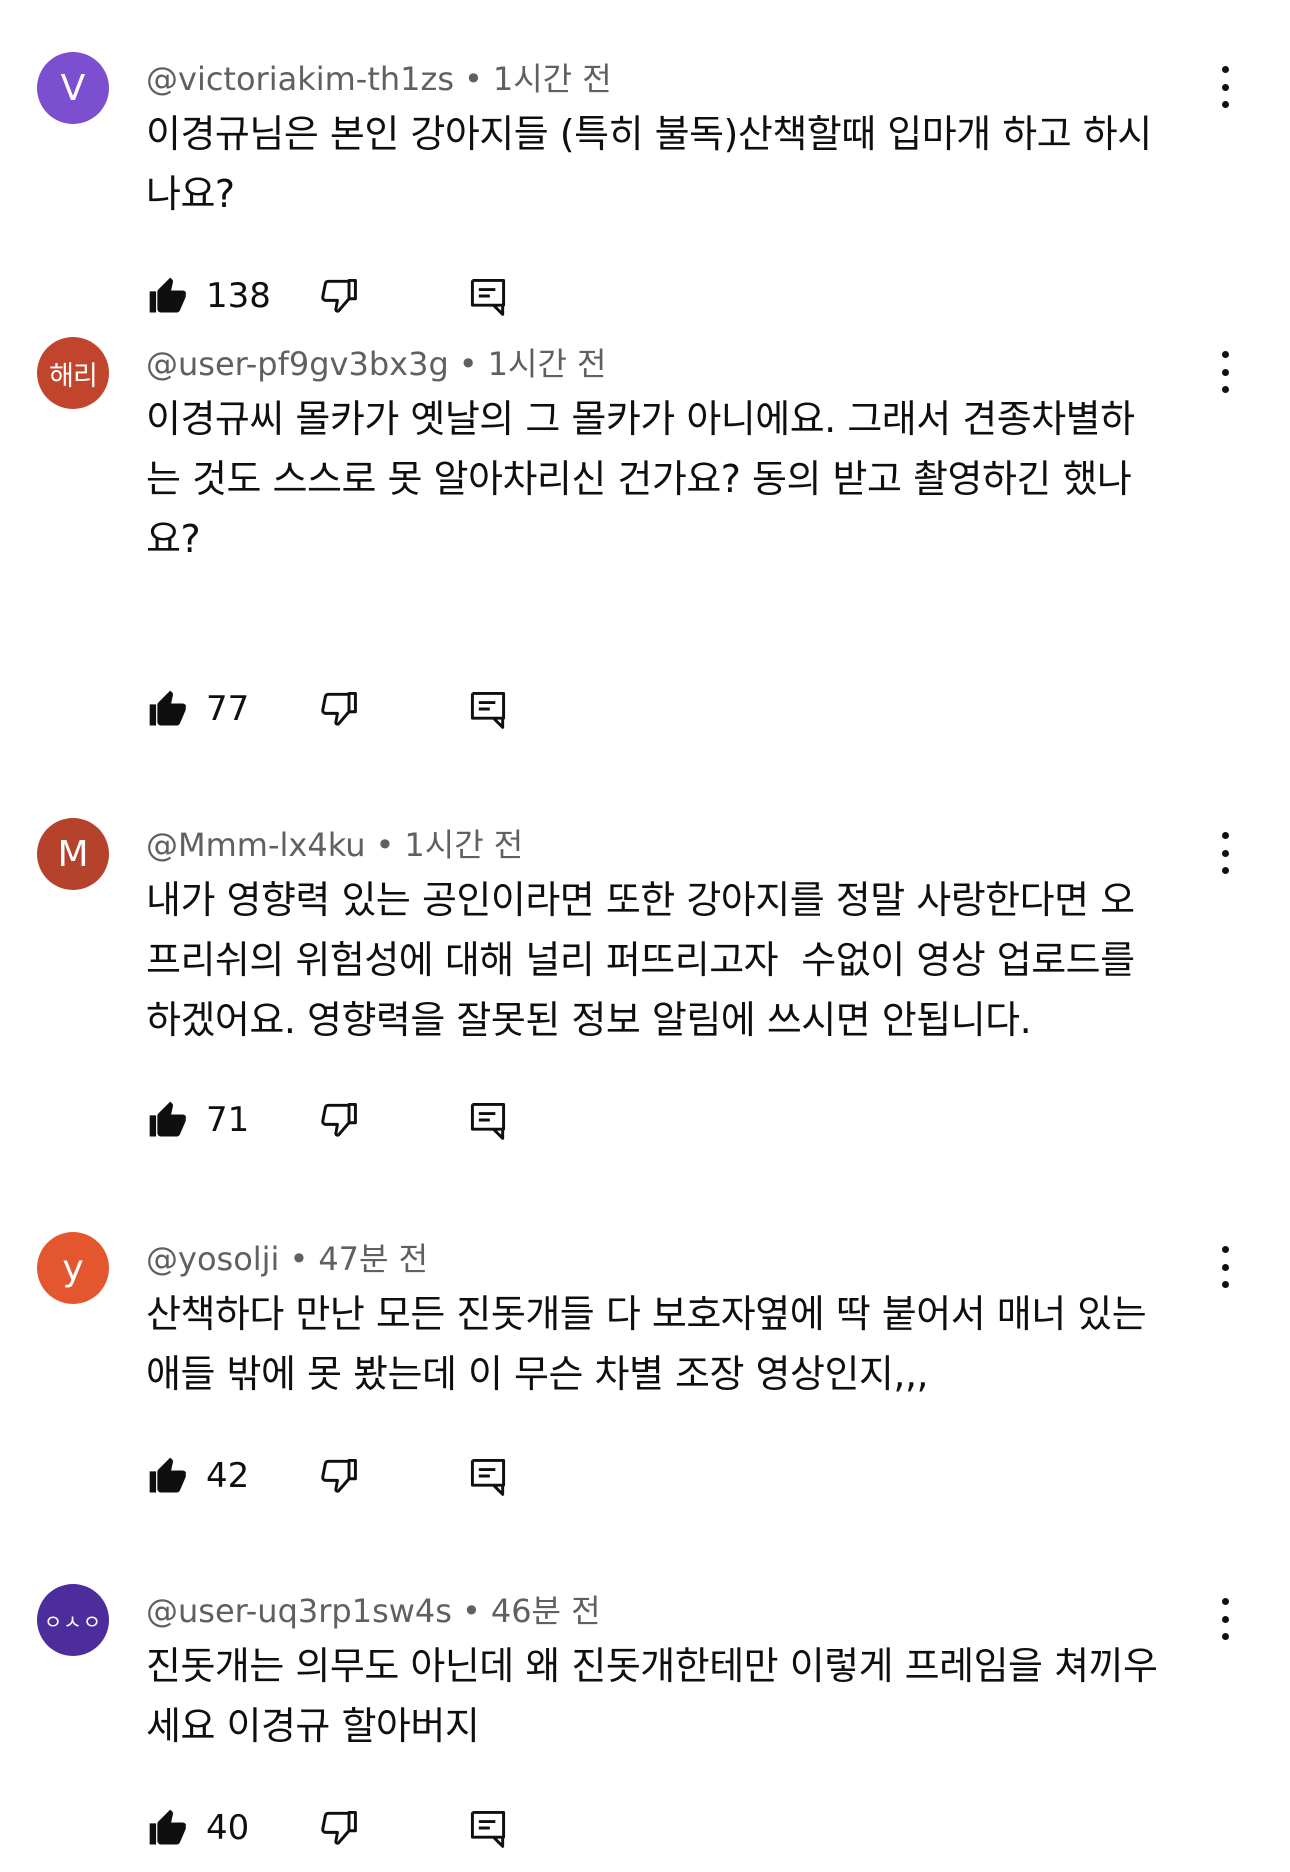  I want to click on comment-author: @user-pf9gv3bx3g, so click(297, 364).